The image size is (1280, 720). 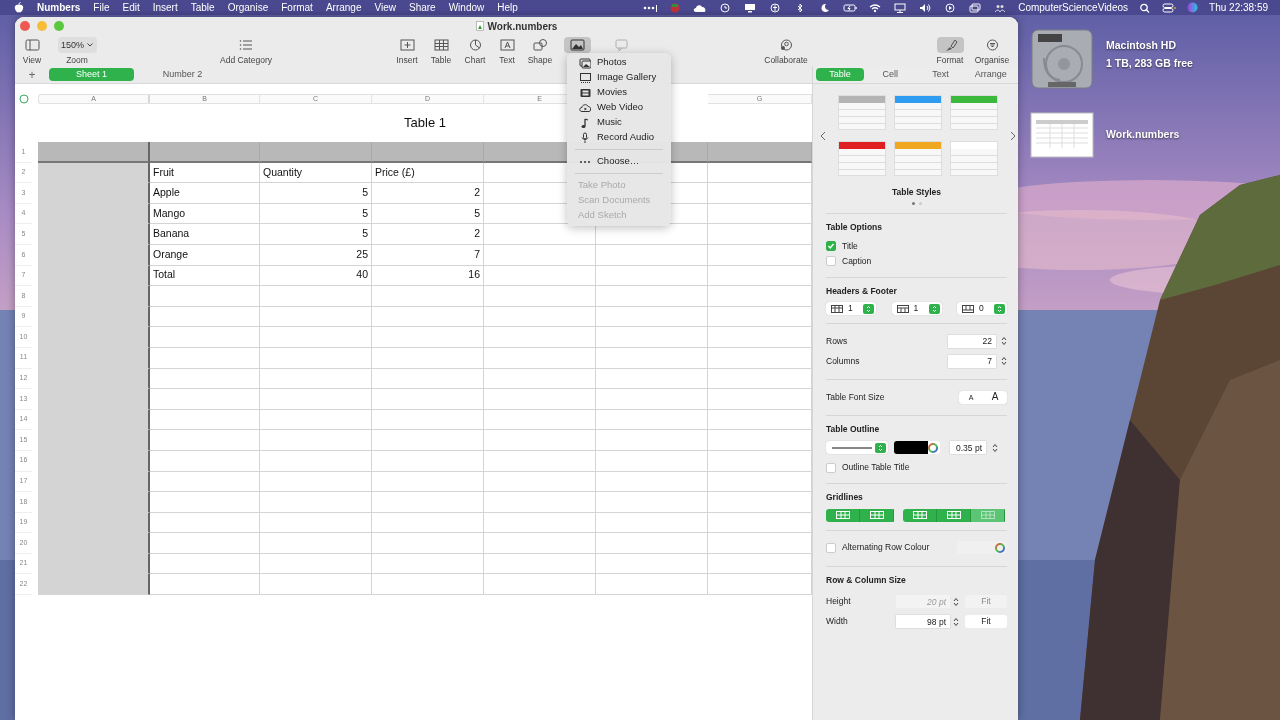 What do you see at coordinates (316, 276) in the screenshot?
I see `table-cell: 40` at bounding box center [316, 276].